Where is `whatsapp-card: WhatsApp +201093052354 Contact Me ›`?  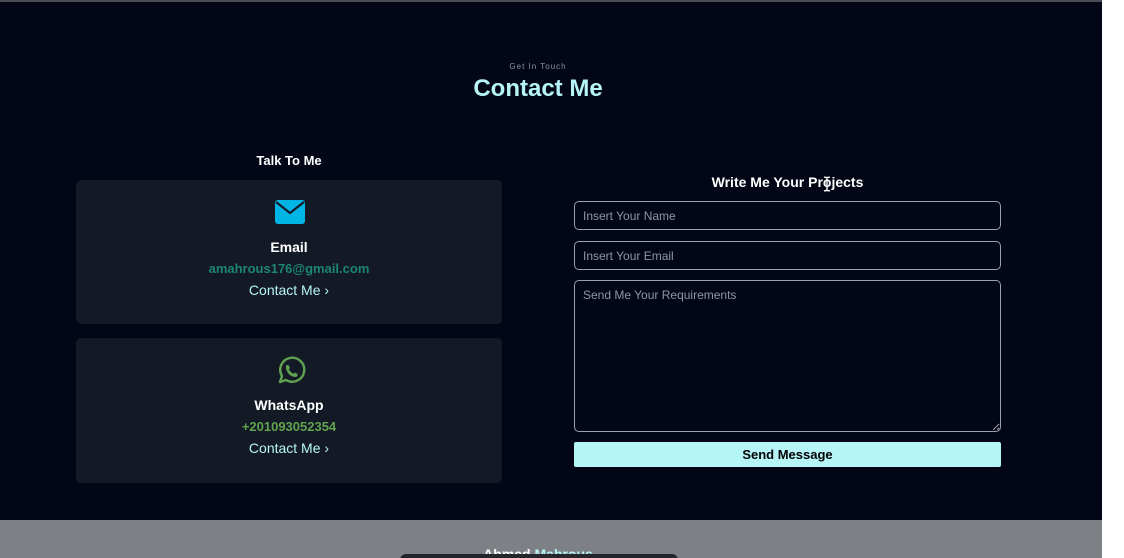
whatsapp-card: WhatsApp +201093052354 Contact Me › is located at coordinates (289, 410).